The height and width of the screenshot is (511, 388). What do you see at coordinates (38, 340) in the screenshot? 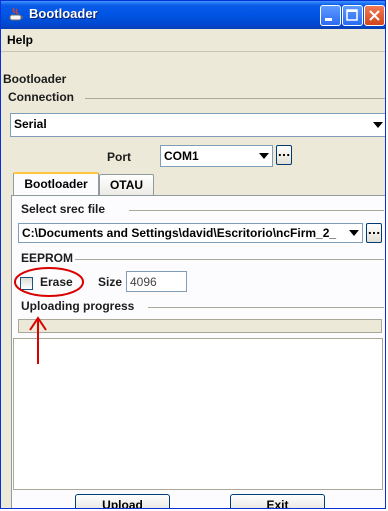
I see `annotation-arrow-icon` at bounding box center [38, 340].